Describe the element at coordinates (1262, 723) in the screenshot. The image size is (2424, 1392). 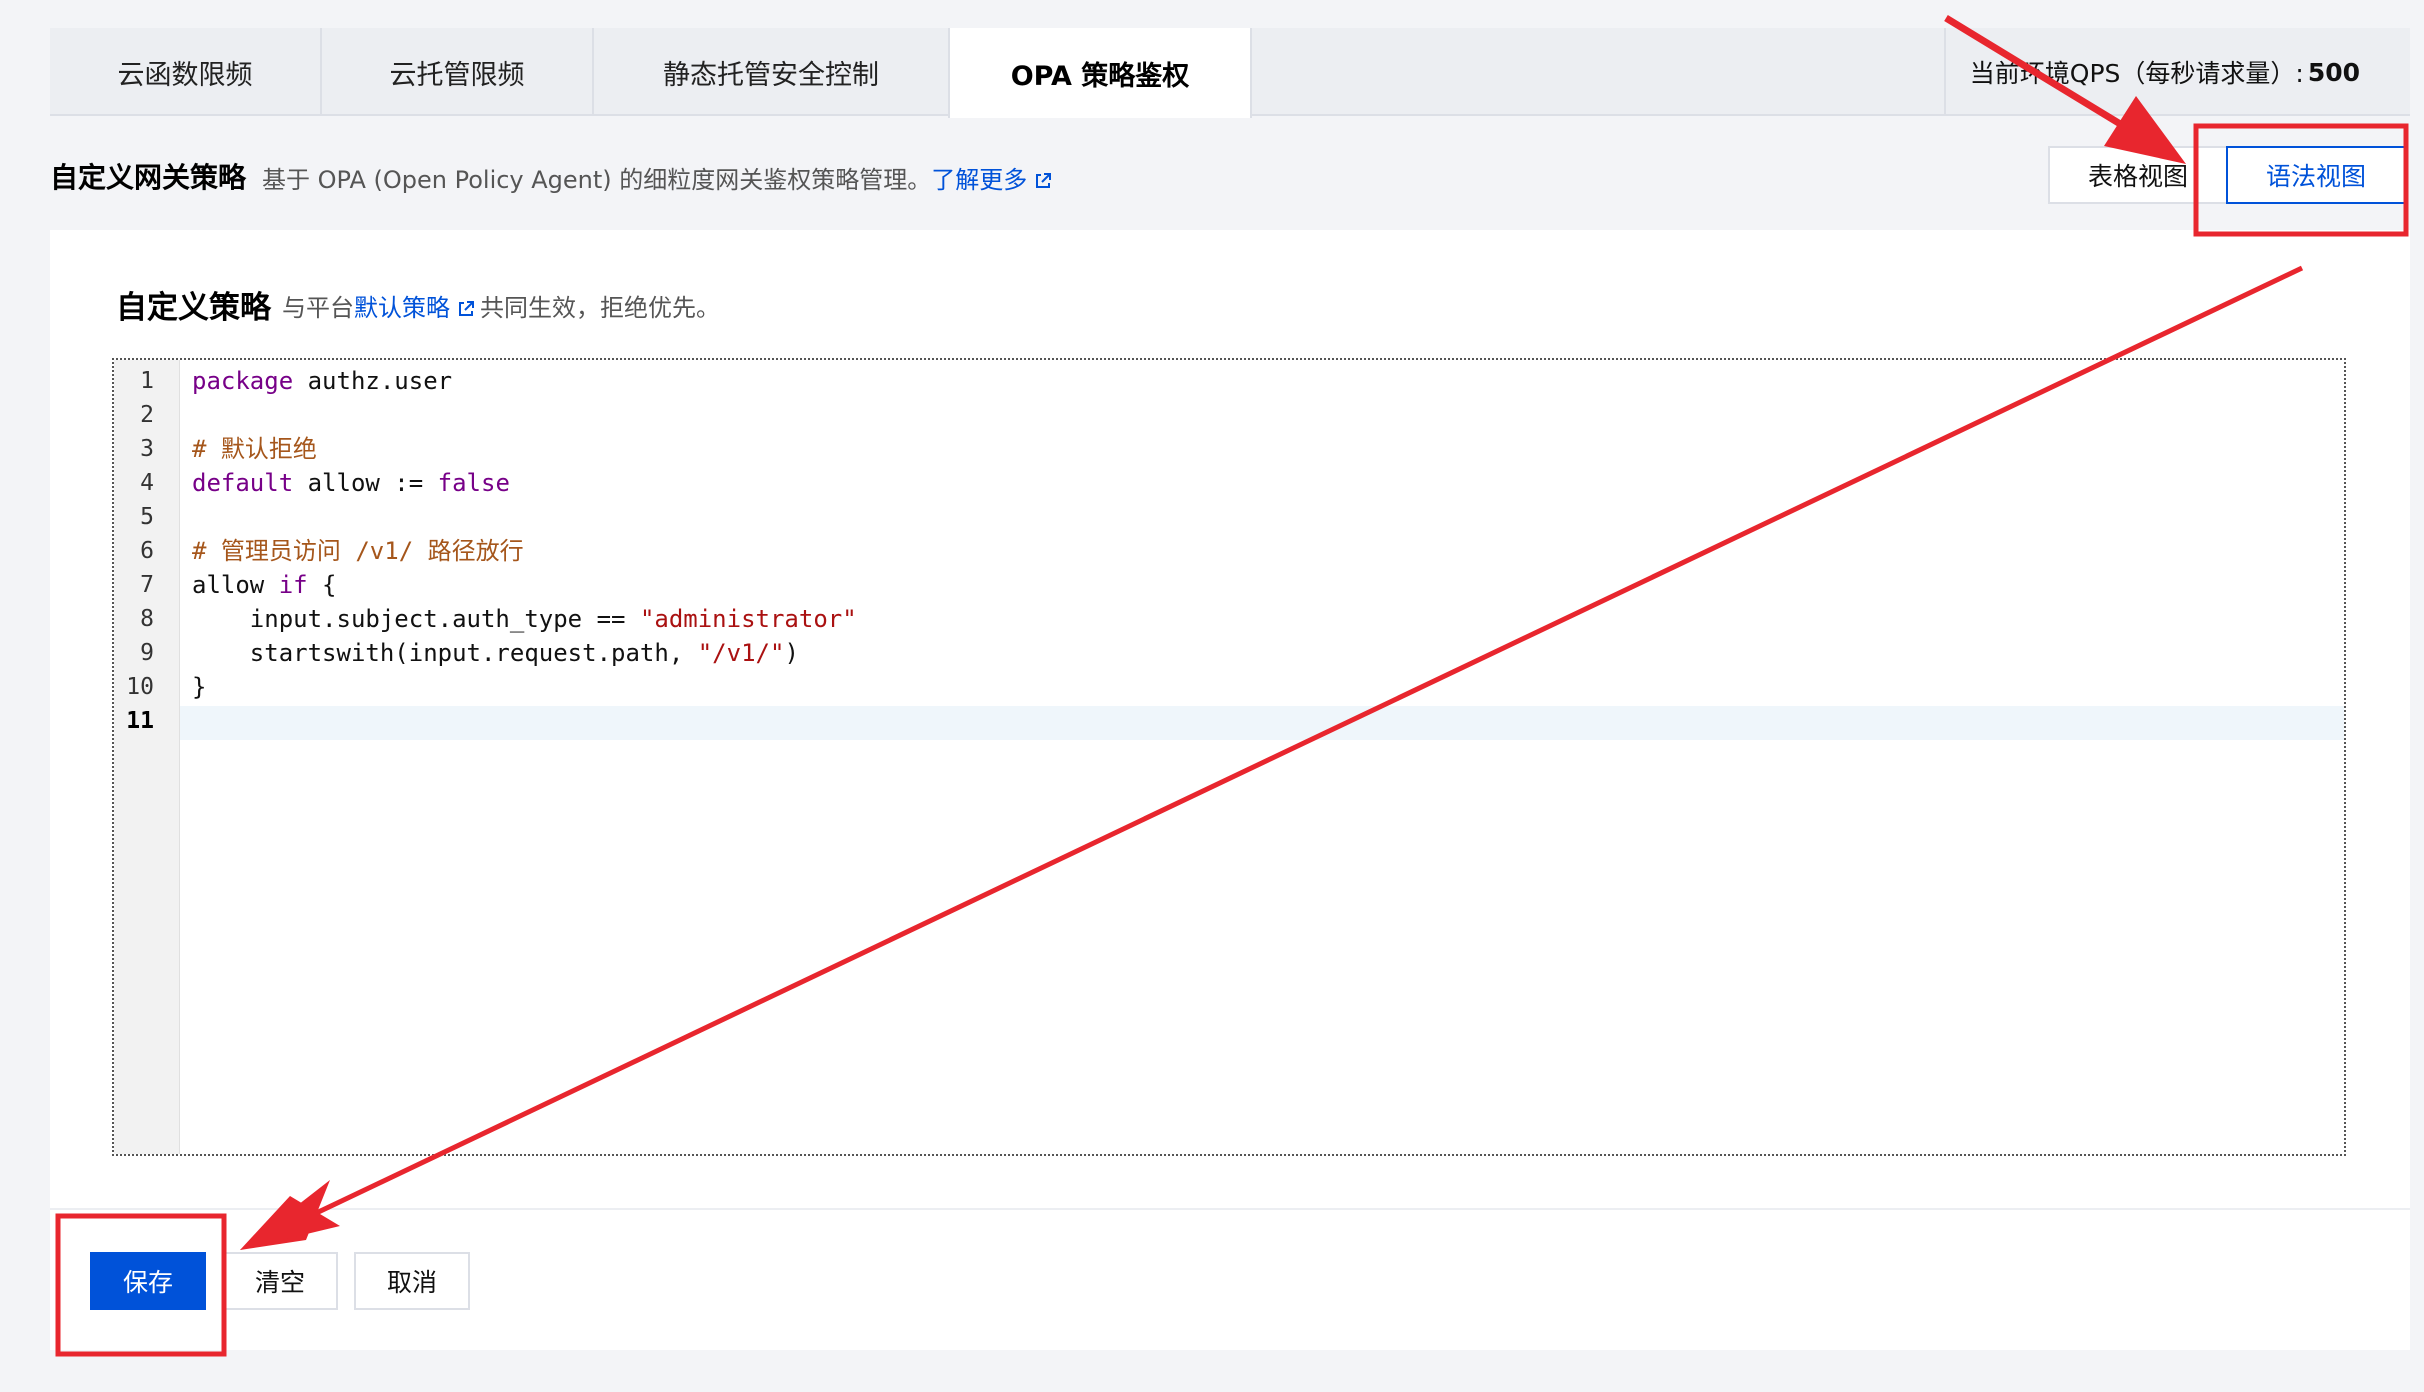
I see `active-line-highlight` at that location.